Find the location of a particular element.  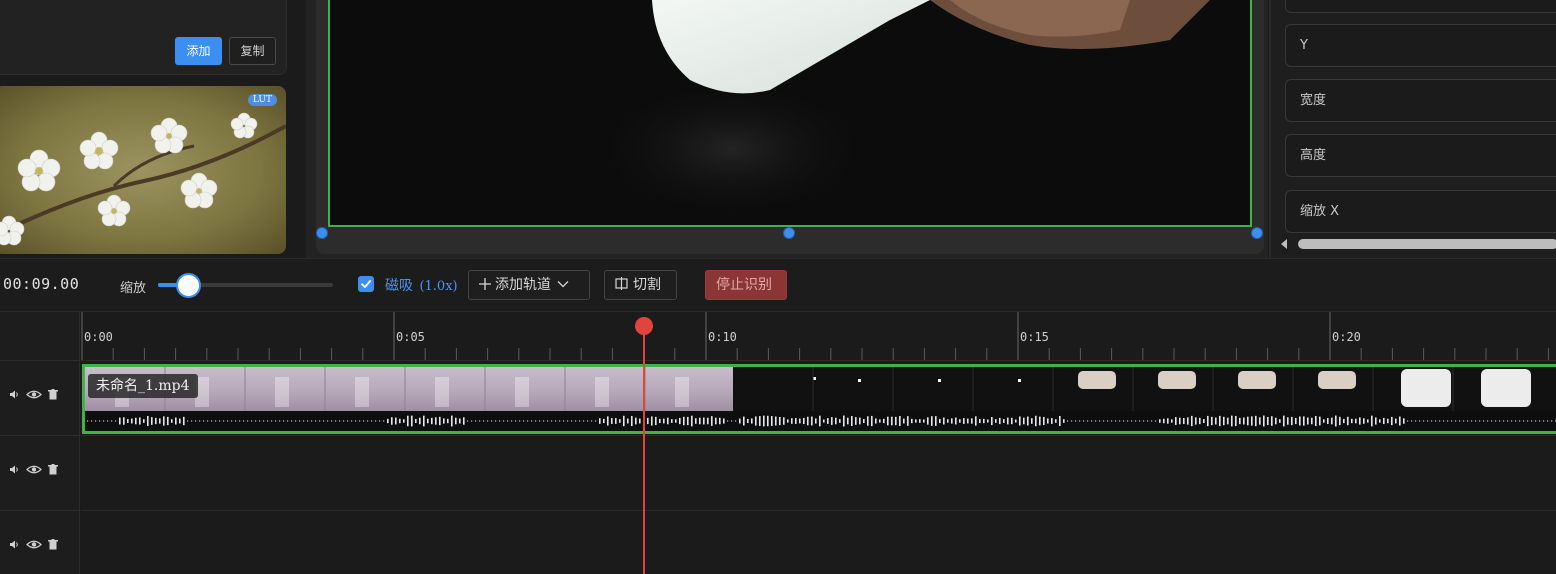

ruler-label: 0:00 is located at coordinates (98, 337).